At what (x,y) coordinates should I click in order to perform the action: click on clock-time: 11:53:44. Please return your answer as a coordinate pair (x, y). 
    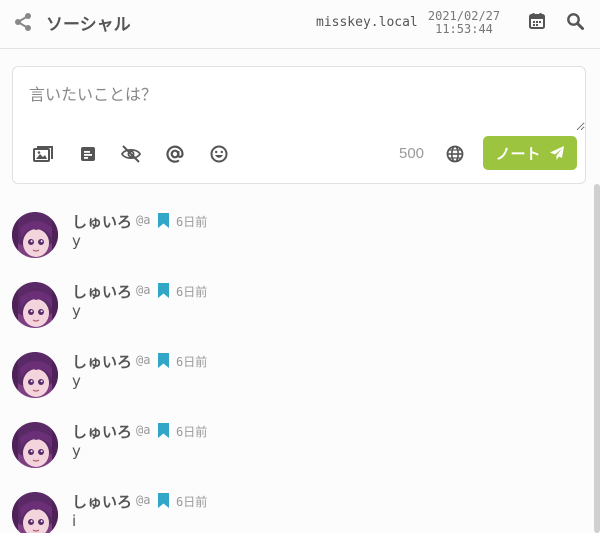
    Looking at the image, I should click on (464, 29).